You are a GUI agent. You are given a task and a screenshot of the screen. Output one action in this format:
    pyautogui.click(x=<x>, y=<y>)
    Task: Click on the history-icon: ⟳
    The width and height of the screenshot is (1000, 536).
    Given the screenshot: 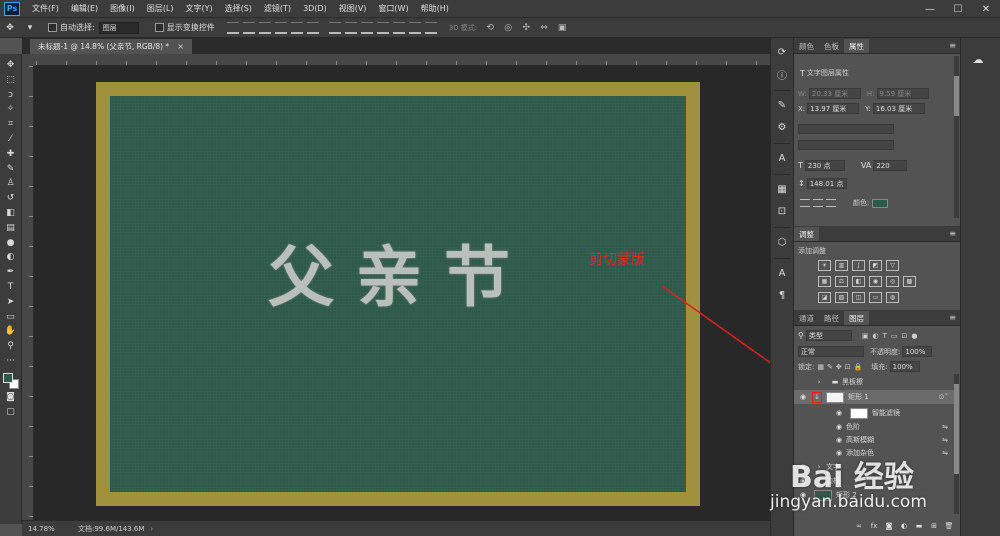 What is the action you would take?
    pyautogui.click(x=782, y=52)
    